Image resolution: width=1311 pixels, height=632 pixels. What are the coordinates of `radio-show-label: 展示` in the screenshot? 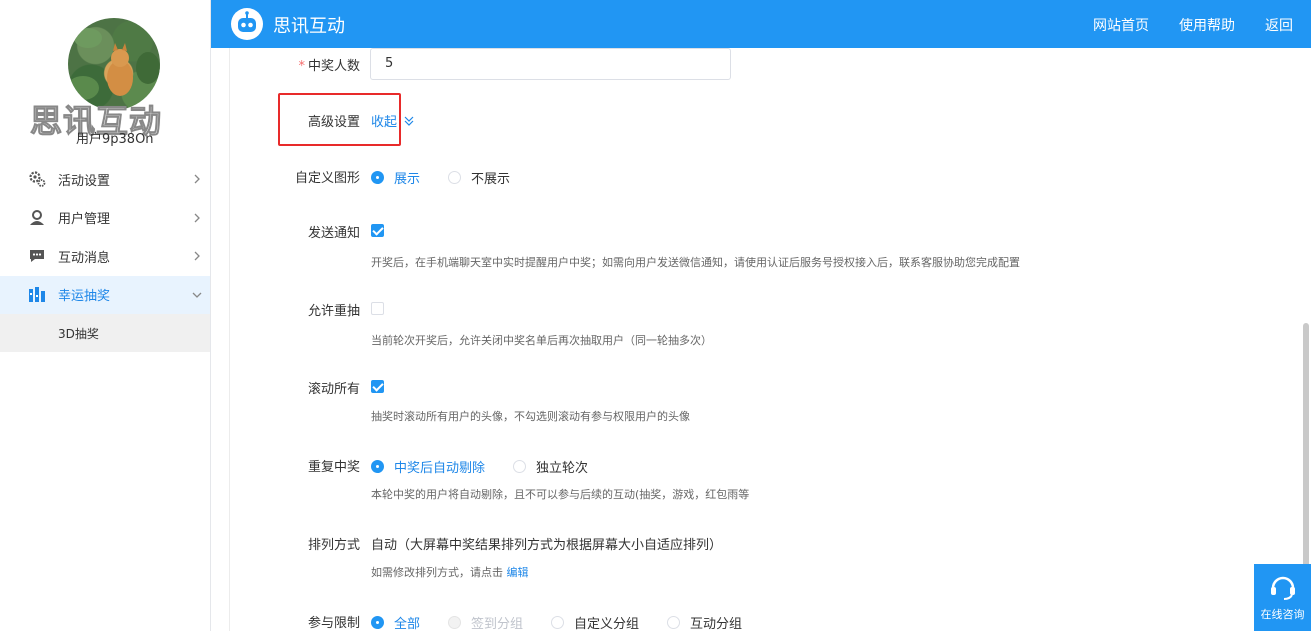 It's located at (407, 179).